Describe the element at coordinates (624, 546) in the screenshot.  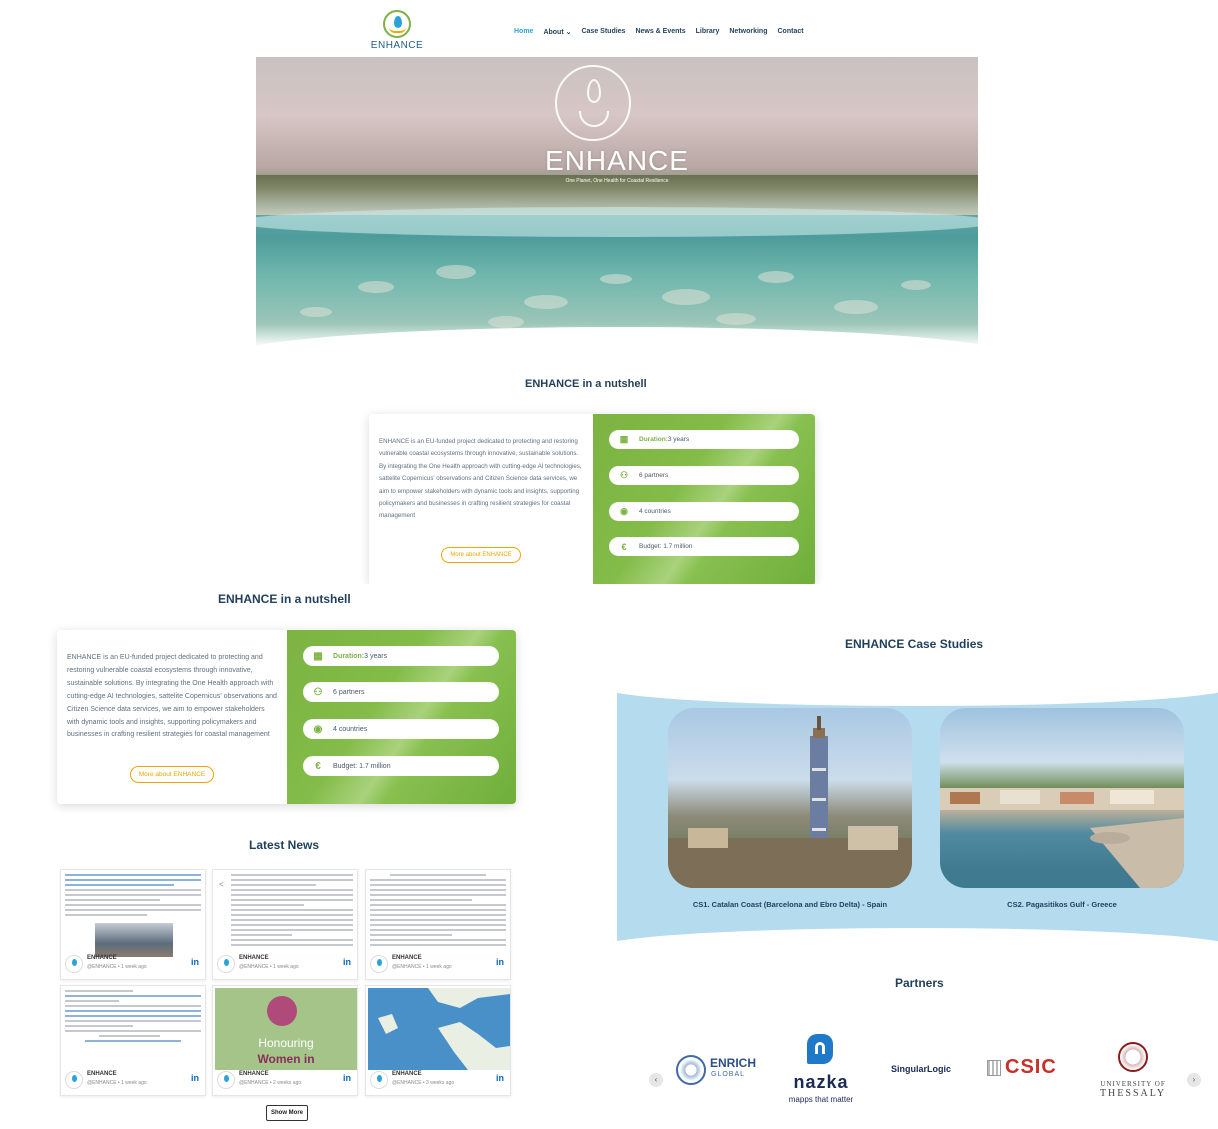
I see `euro-icon: €` at that location.